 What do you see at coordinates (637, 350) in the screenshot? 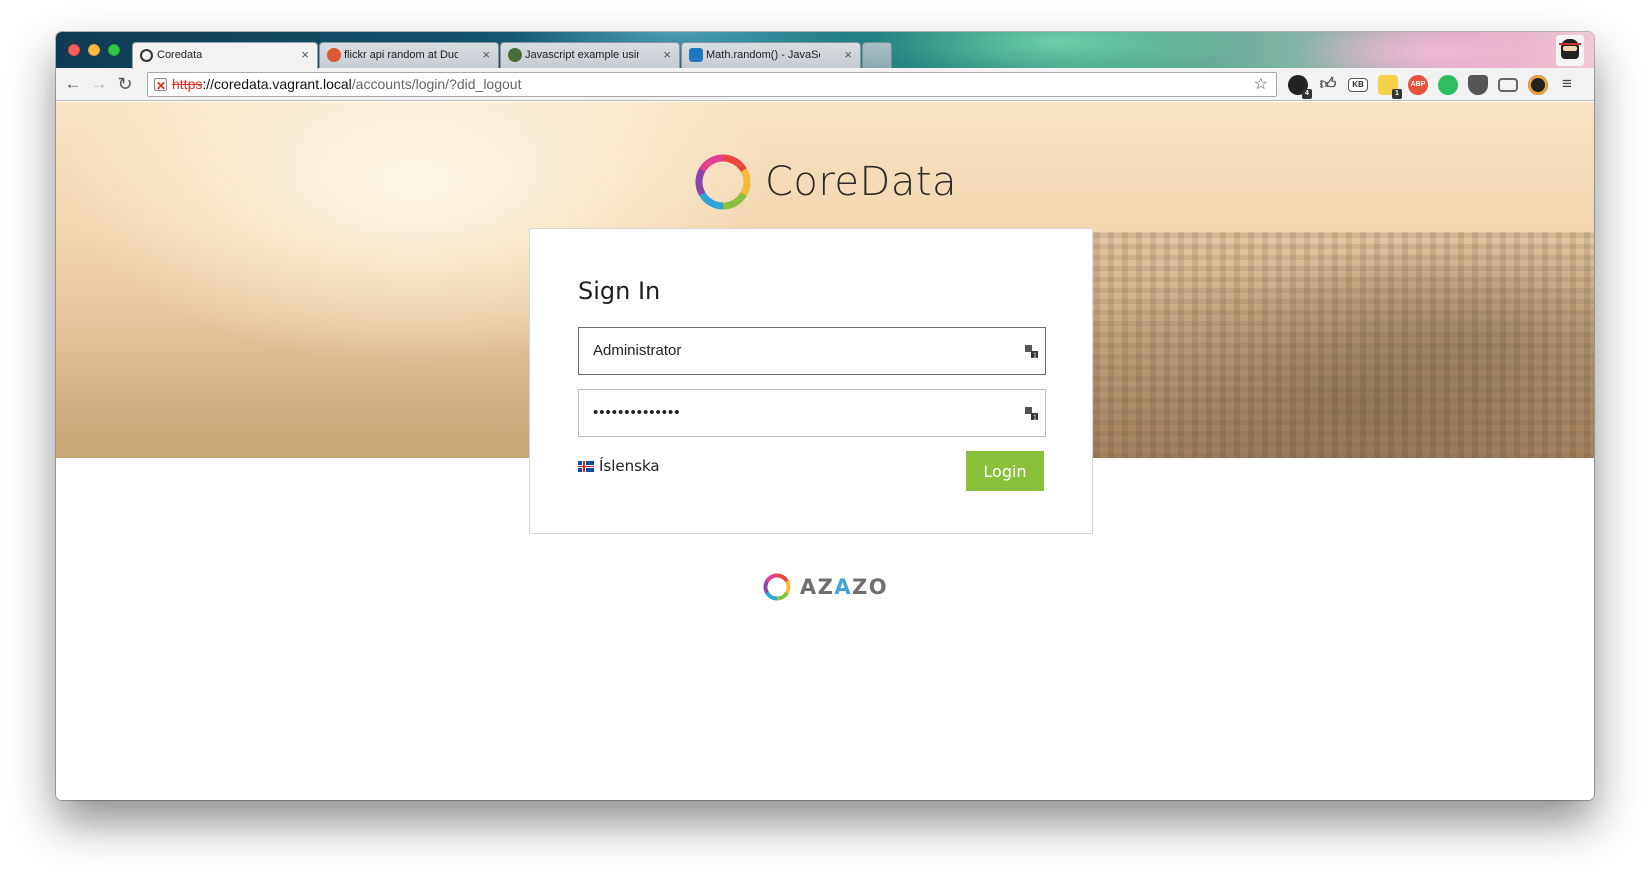
I see `username-value: Administrator` at bounding box center [637, 350].